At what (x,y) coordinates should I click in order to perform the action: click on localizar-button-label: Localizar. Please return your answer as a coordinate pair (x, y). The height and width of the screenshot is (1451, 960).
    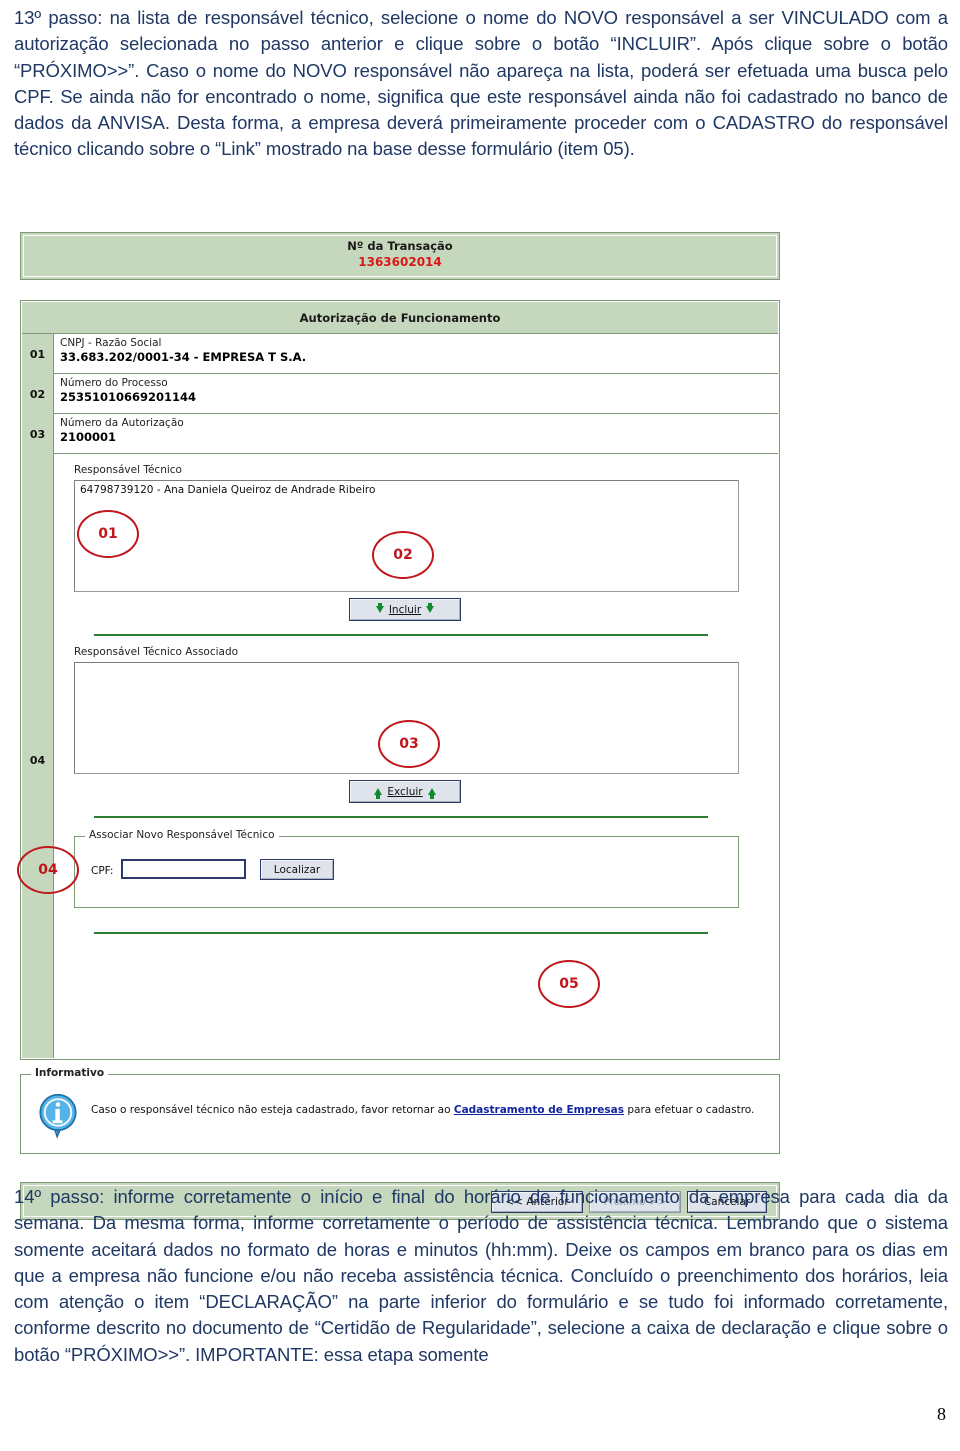
    Looking at the image, I should click on (297, 869).